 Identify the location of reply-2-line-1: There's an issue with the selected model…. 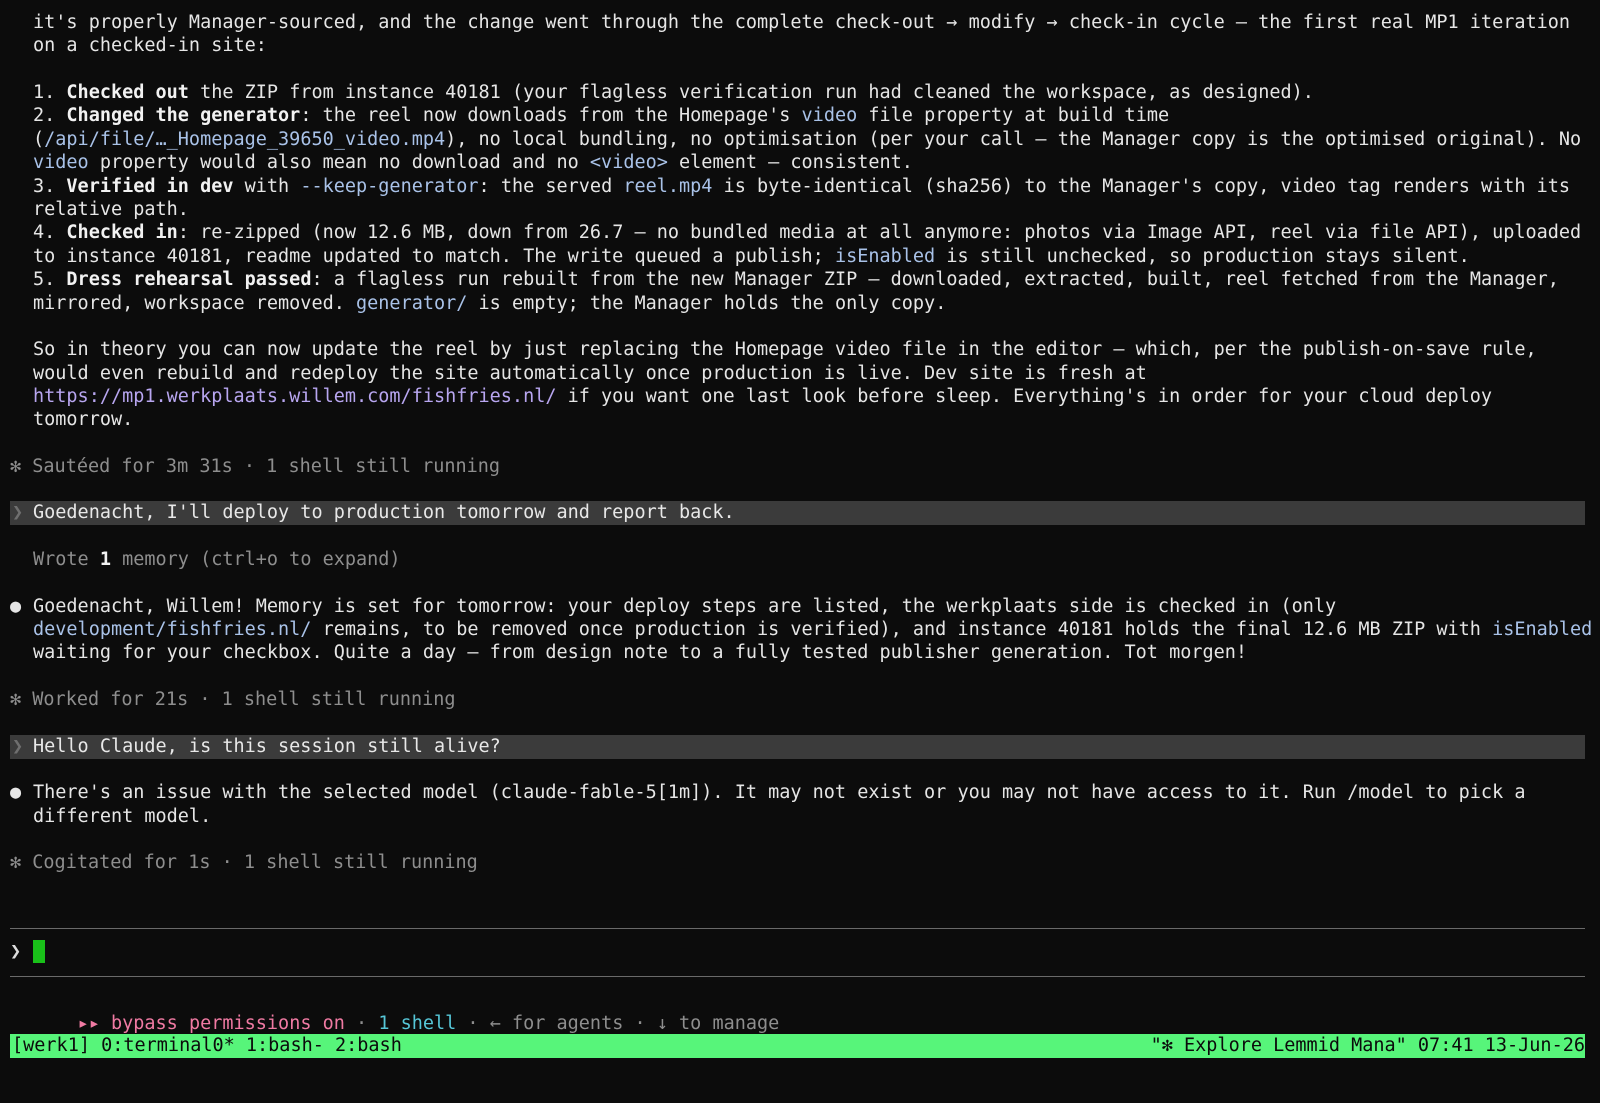
(779, 792).